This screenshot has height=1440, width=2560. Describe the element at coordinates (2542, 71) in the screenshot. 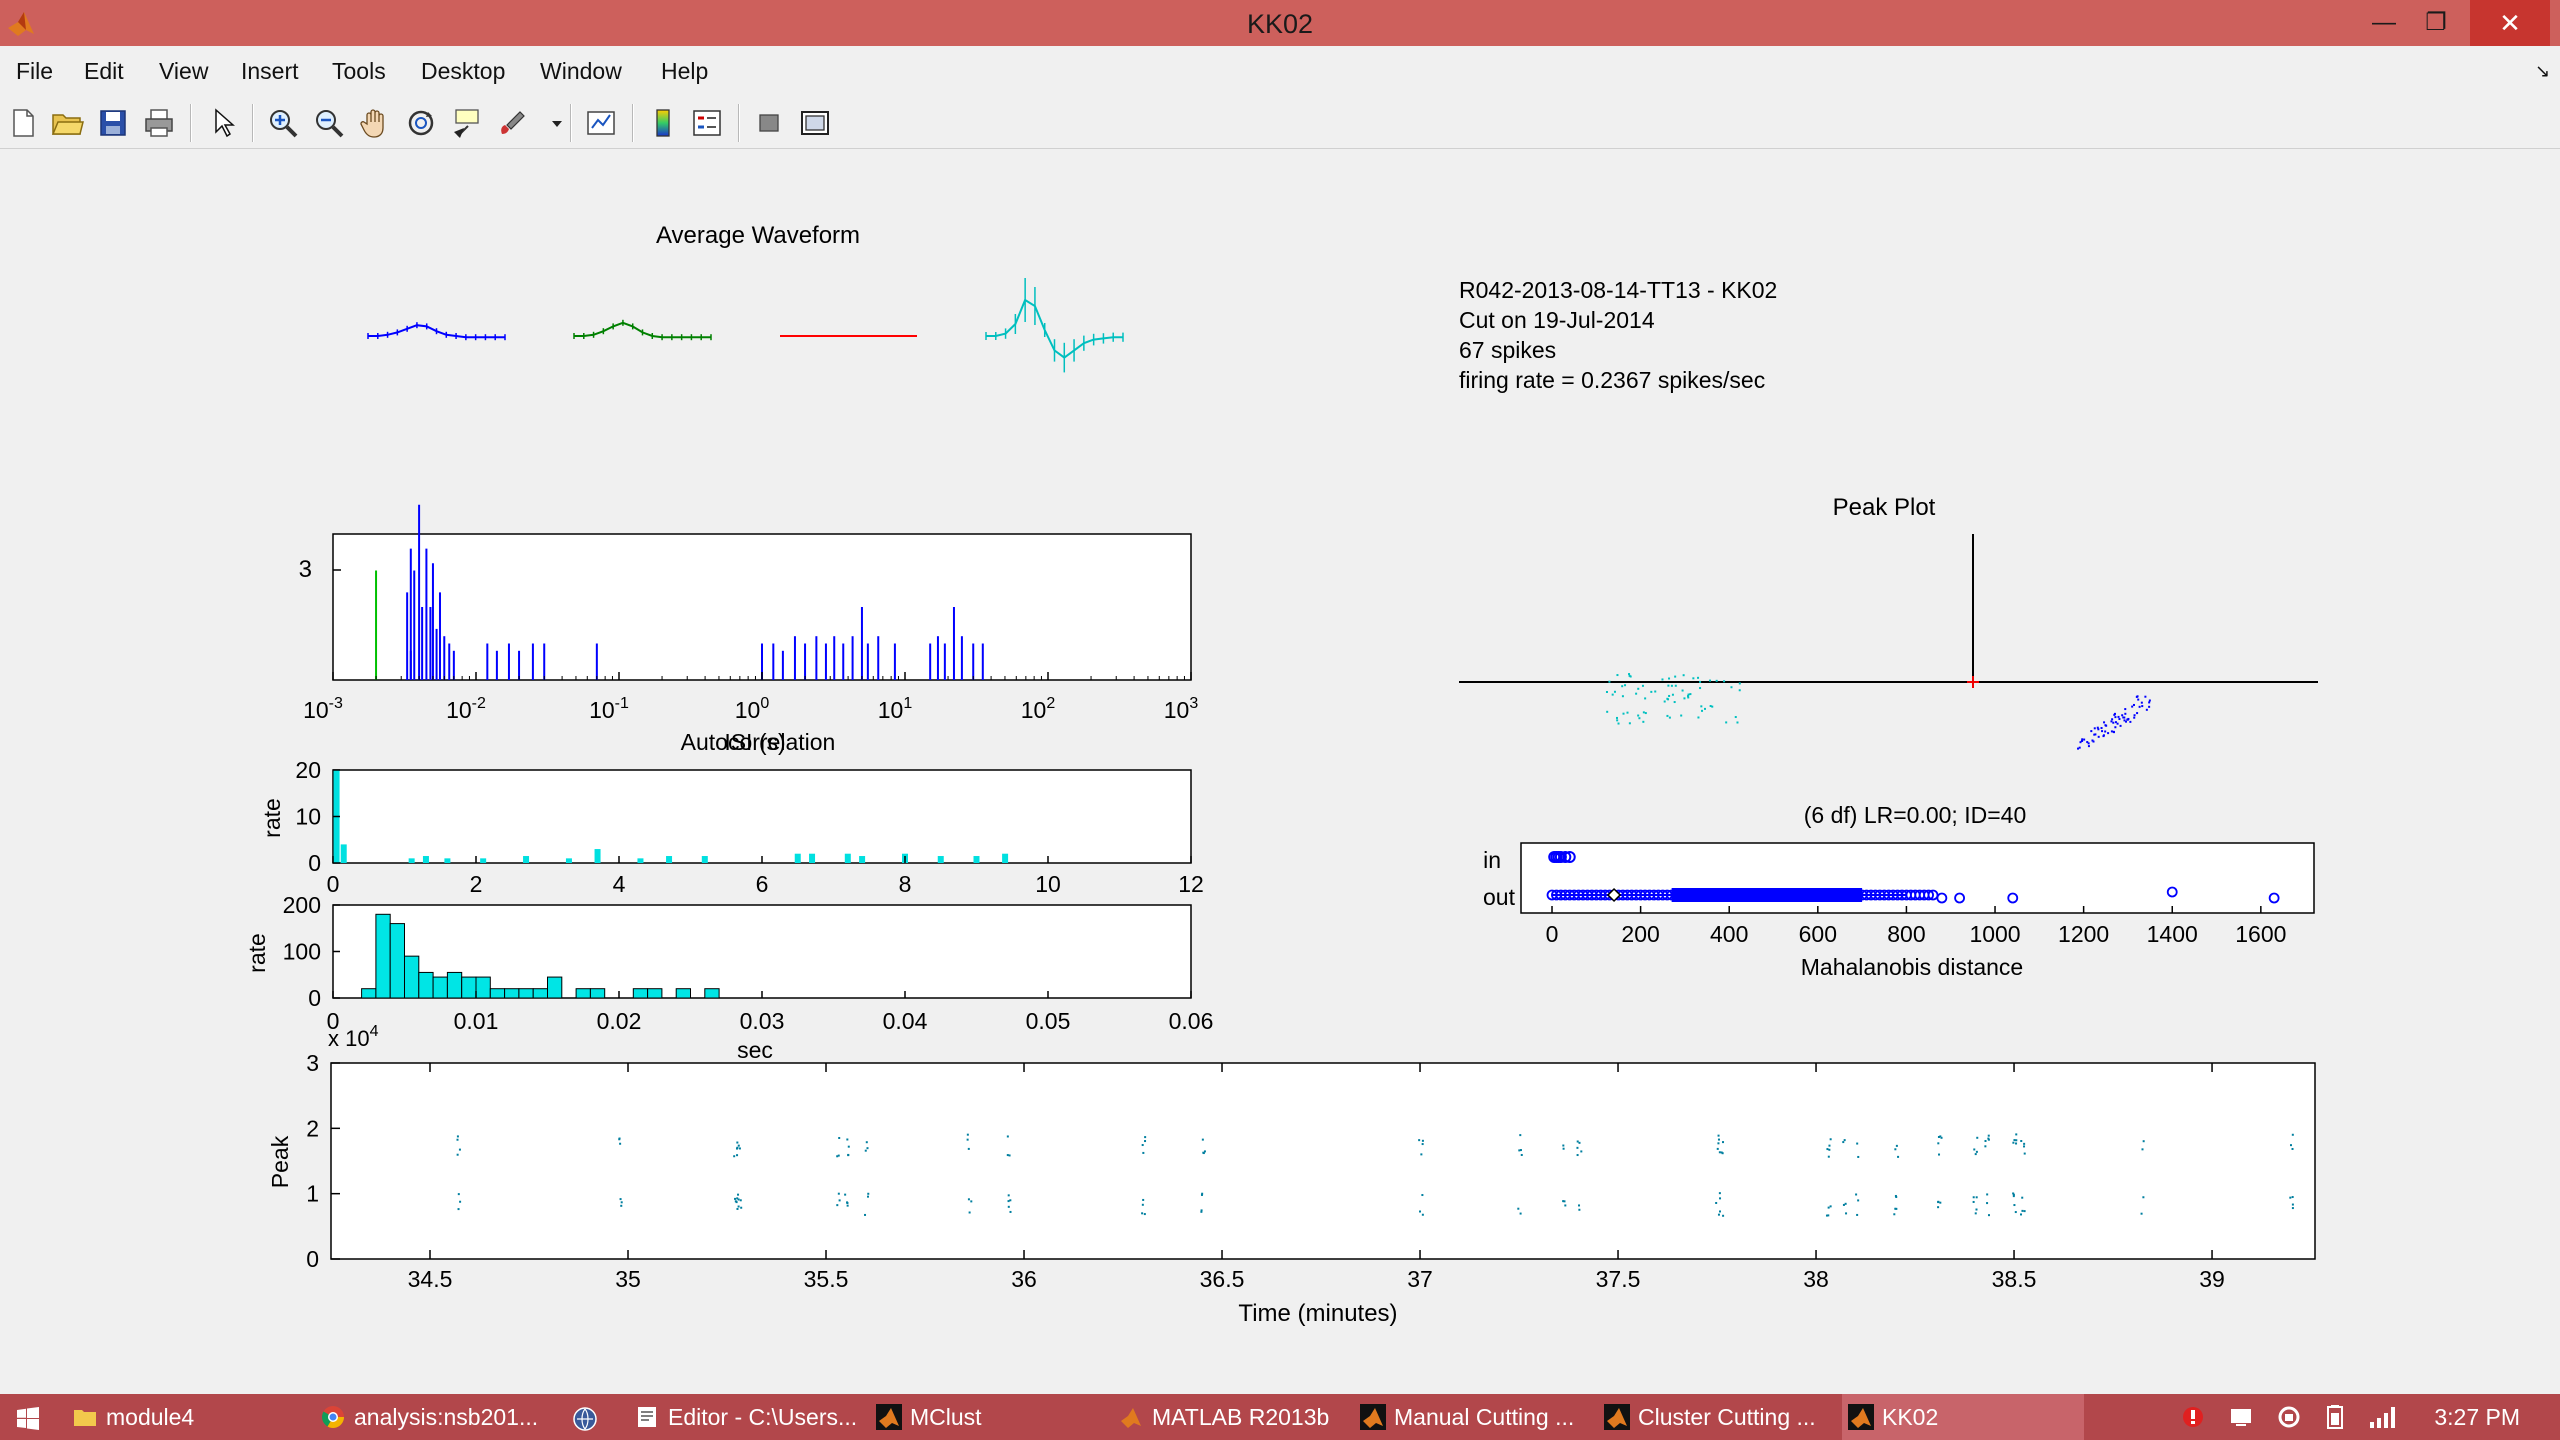

I see `dock-arrow-icon: ↘` at that location.